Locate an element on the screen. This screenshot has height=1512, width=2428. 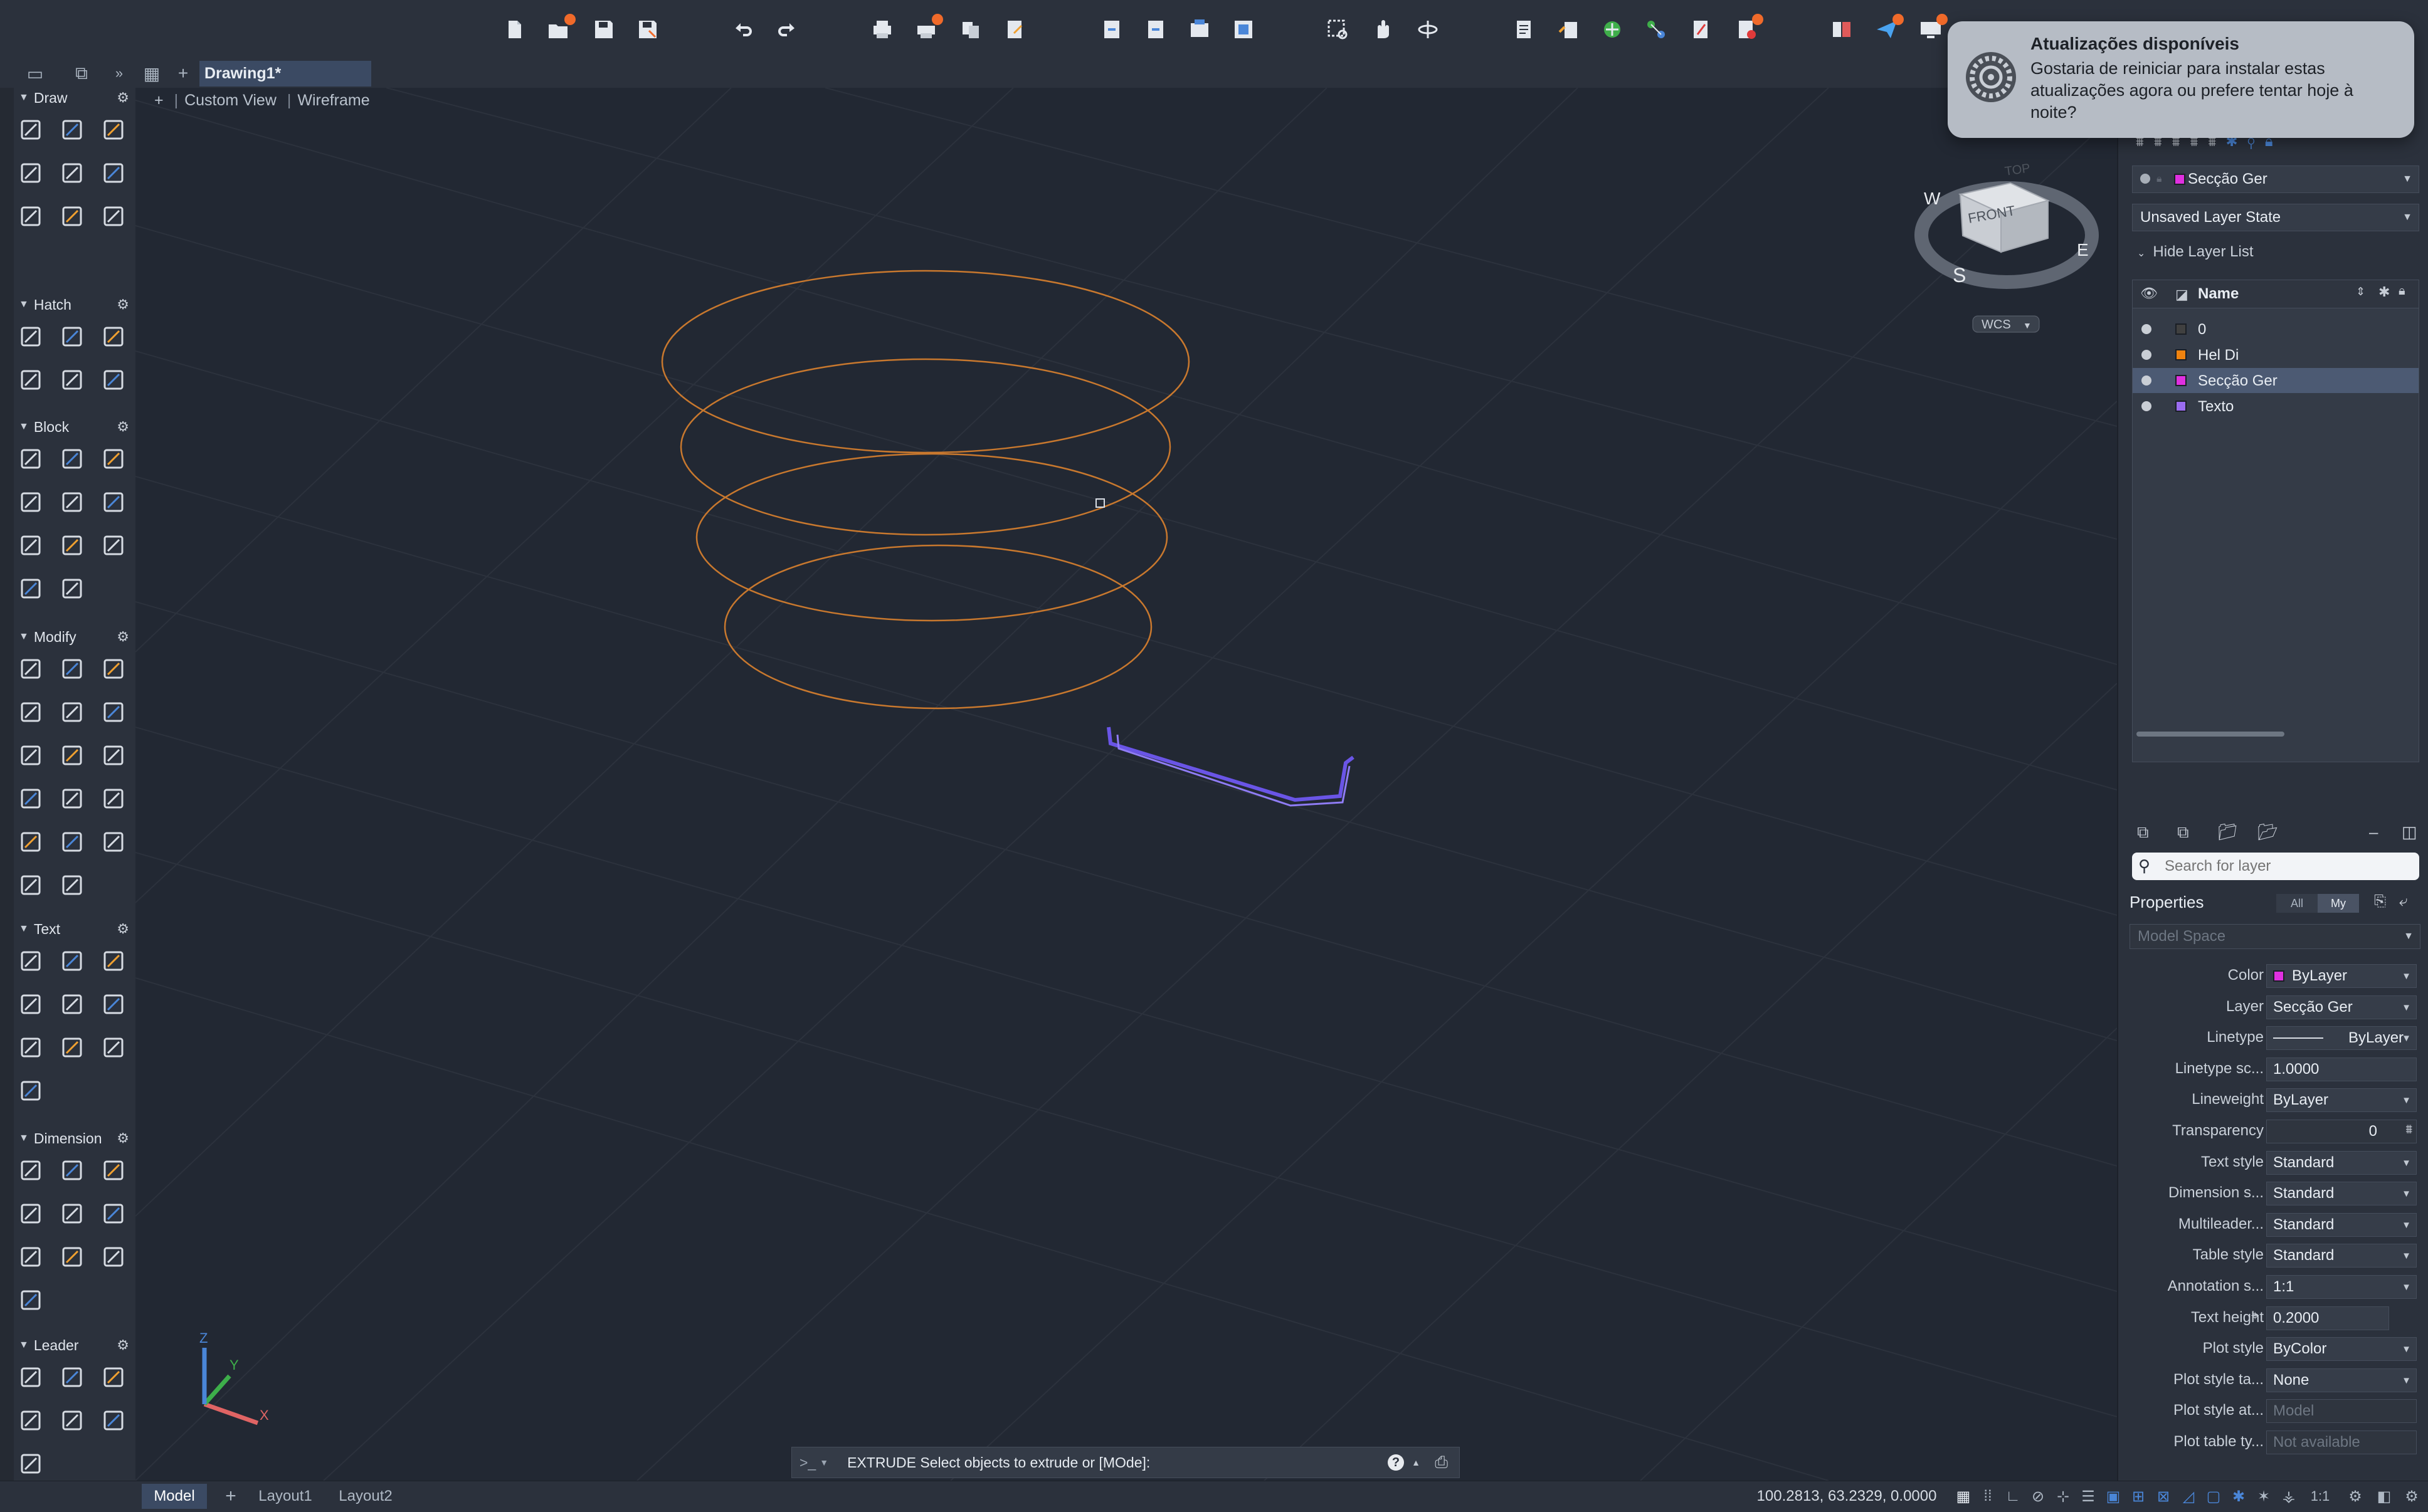
design-center-icon is located at coordinates (1612, 30).